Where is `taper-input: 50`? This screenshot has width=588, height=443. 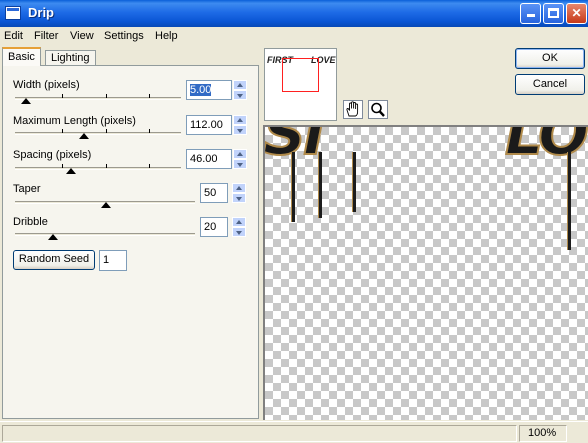 taper-input: 50 is located at coordinates (214, 193).